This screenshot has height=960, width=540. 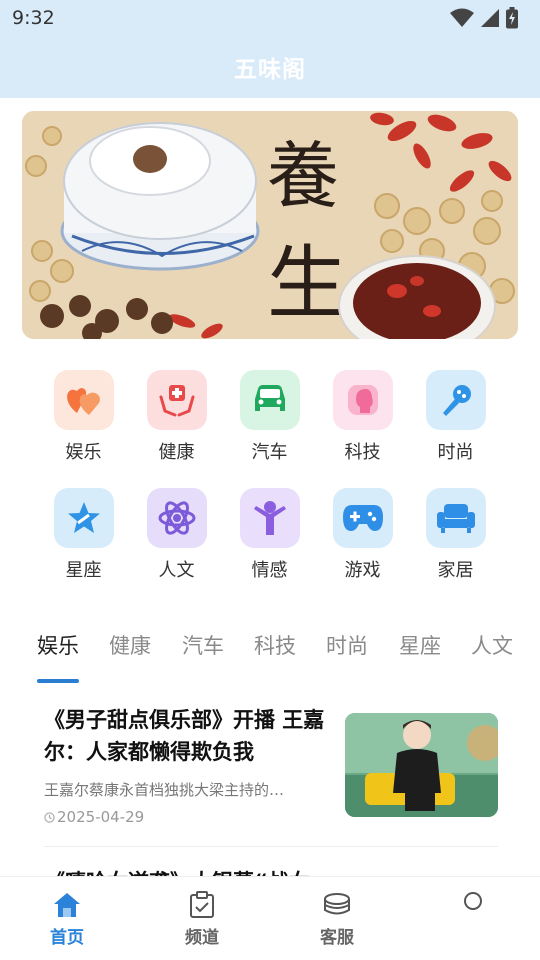 I want to click on category-label: 家居, so click(x=455, y=570).